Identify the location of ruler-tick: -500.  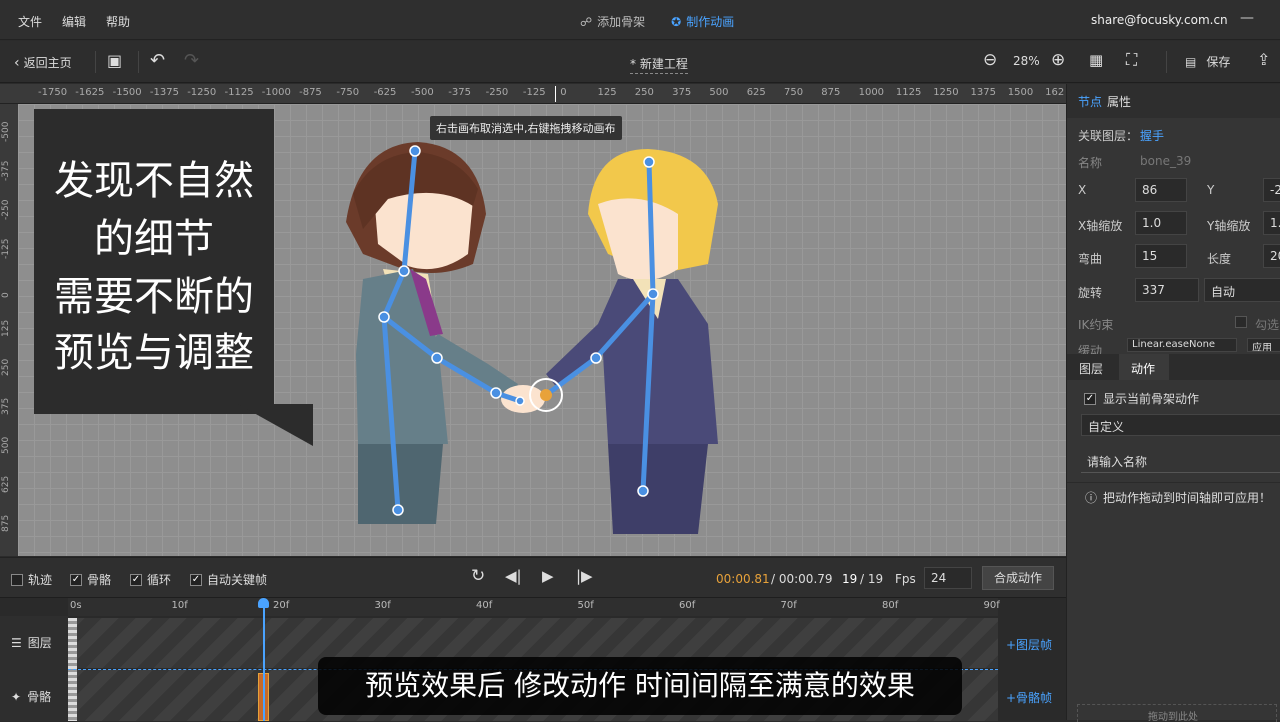
(422, 92).